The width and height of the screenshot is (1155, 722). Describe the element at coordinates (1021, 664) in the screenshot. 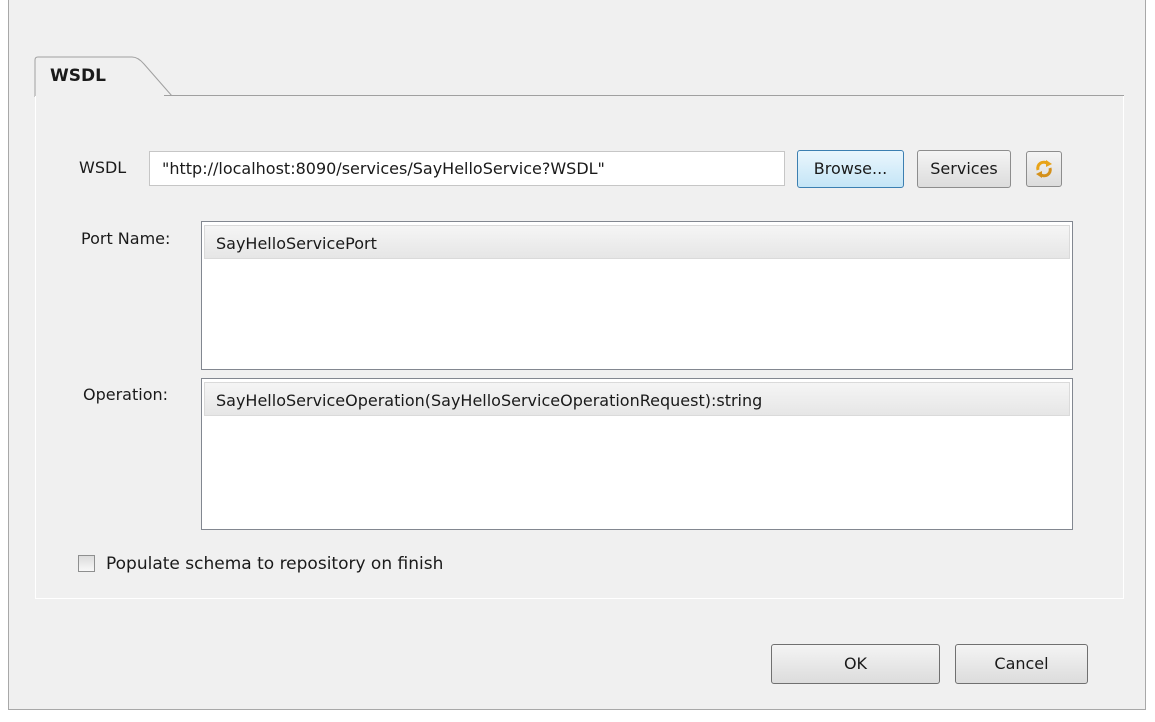

I see `cancel-button: Cancel` at that location.